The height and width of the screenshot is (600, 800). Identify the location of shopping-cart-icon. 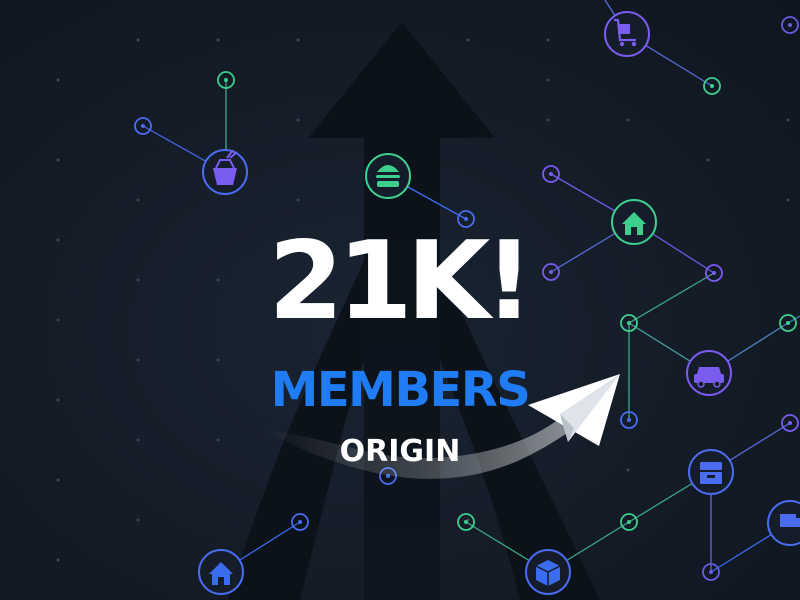
(627, 34).